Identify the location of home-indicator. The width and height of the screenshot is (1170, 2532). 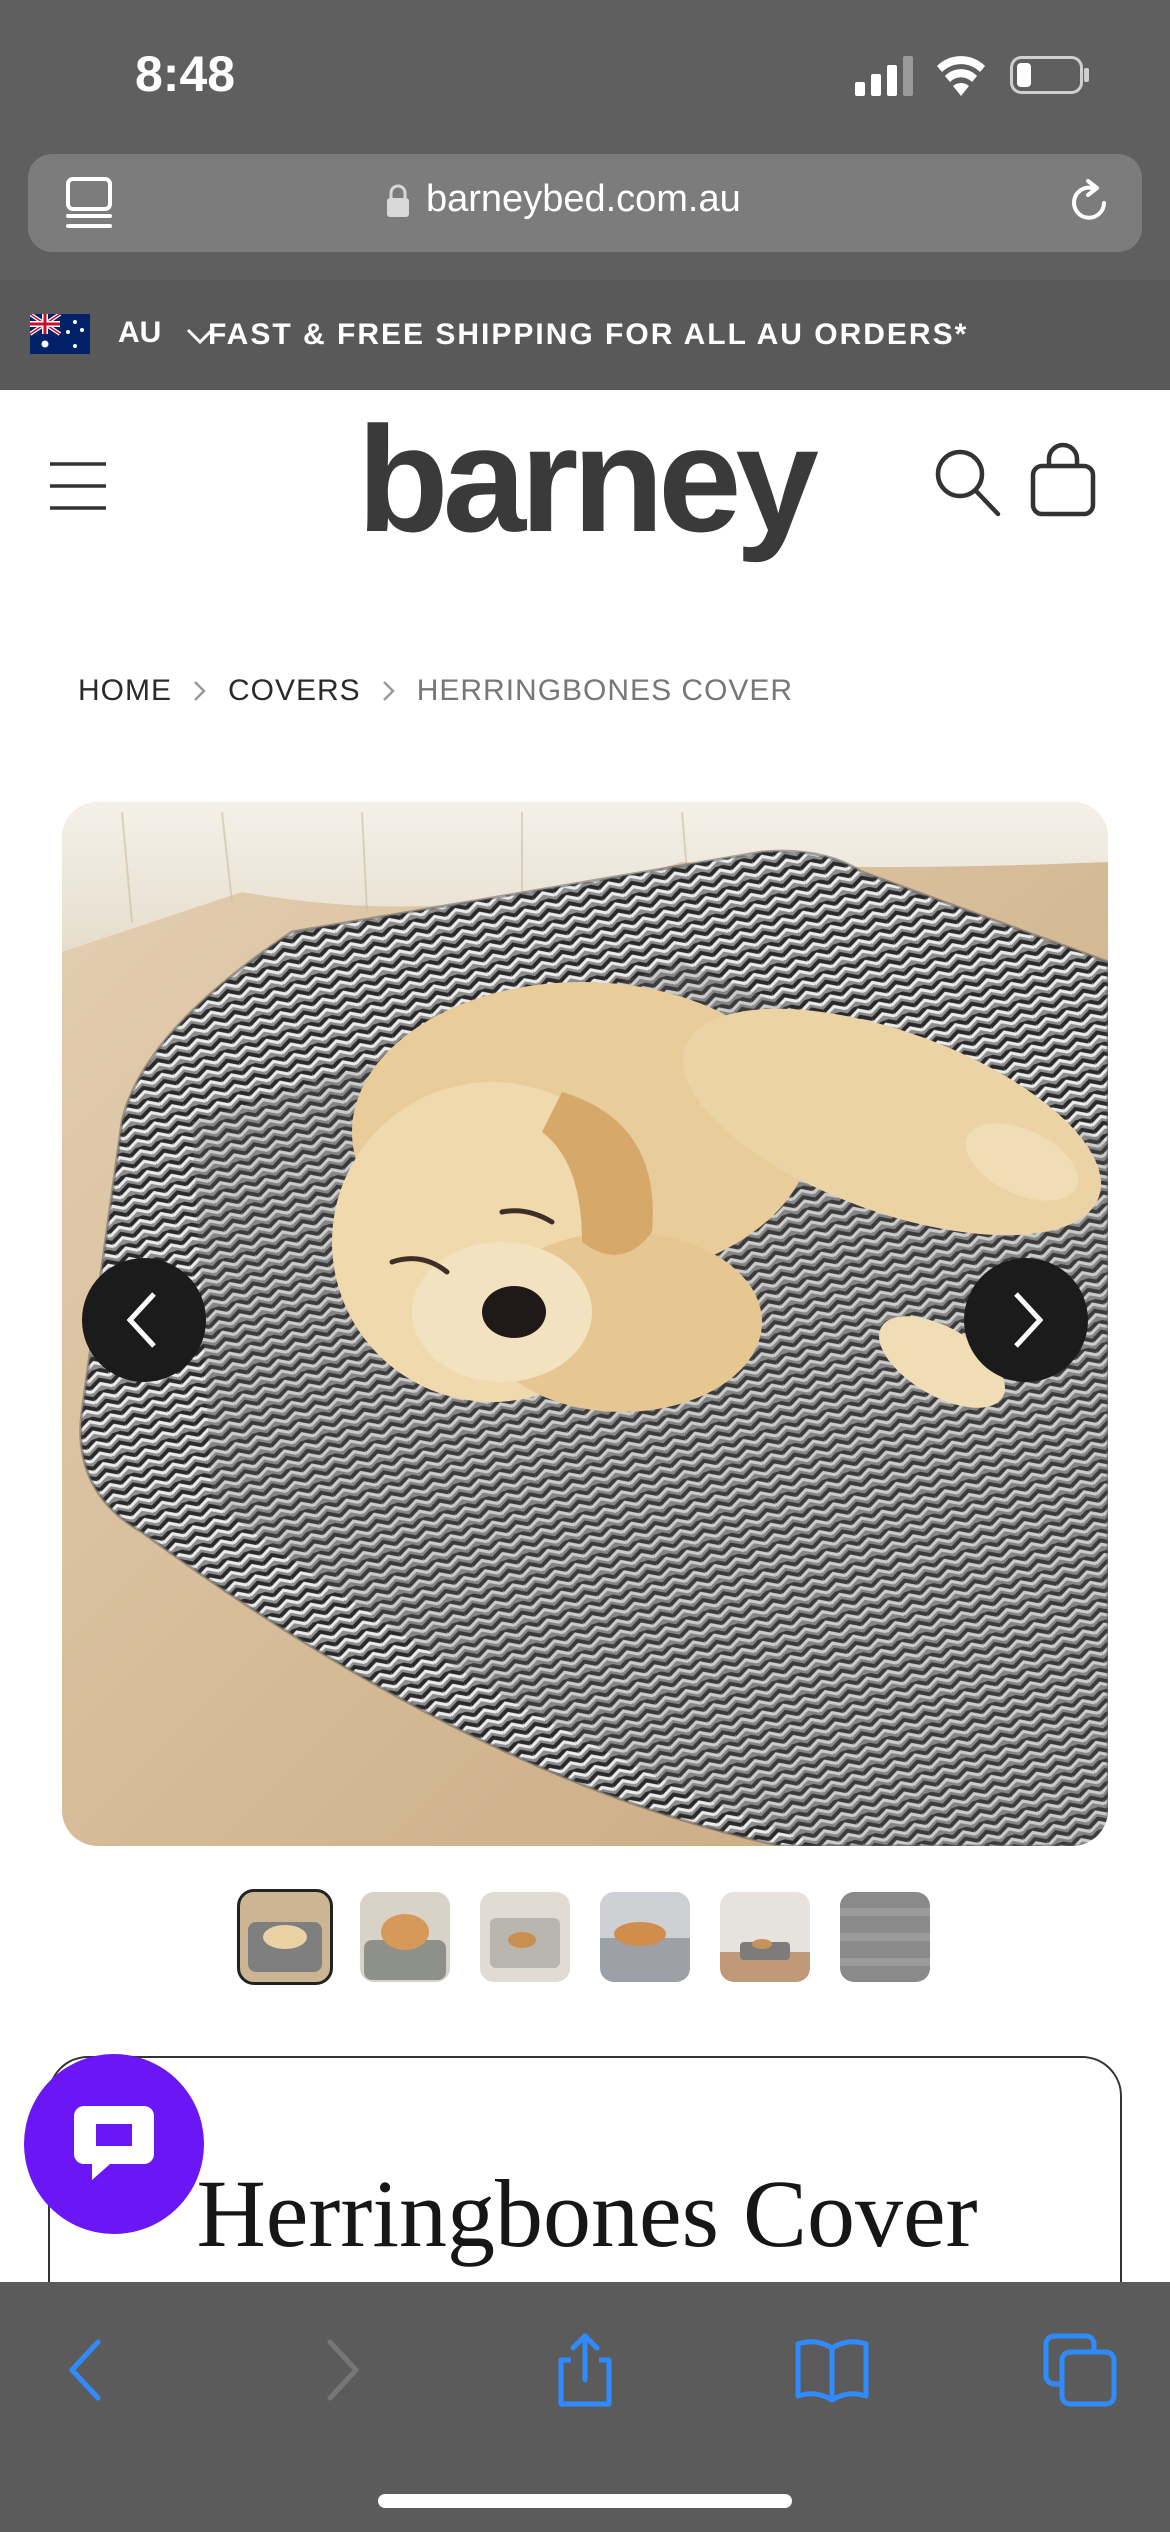
(585, 2501).